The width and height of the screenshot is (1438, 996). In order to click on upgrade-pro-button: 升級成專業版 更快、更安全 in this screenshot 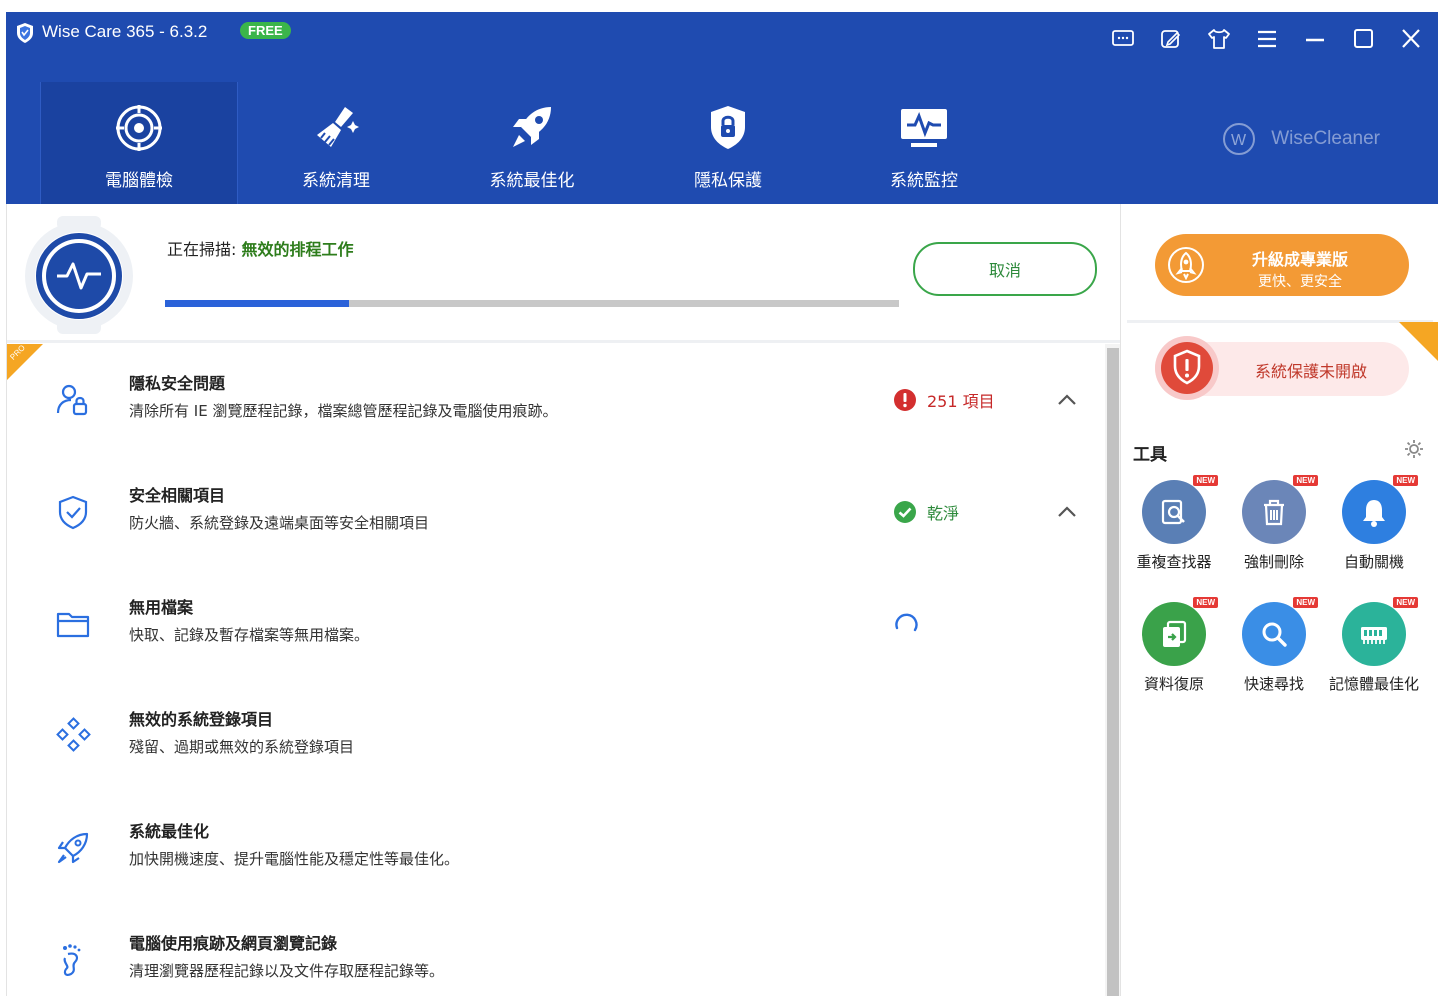, I will do `click(1282, 265)`.